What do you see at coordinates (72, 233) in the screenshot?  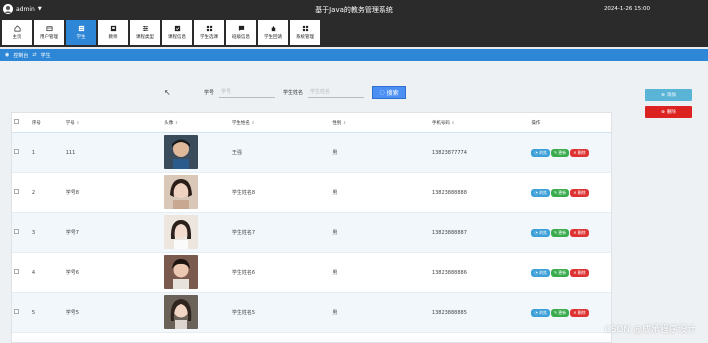 I see `row-xuehao: 学号7` at bounding box center [72, 233].